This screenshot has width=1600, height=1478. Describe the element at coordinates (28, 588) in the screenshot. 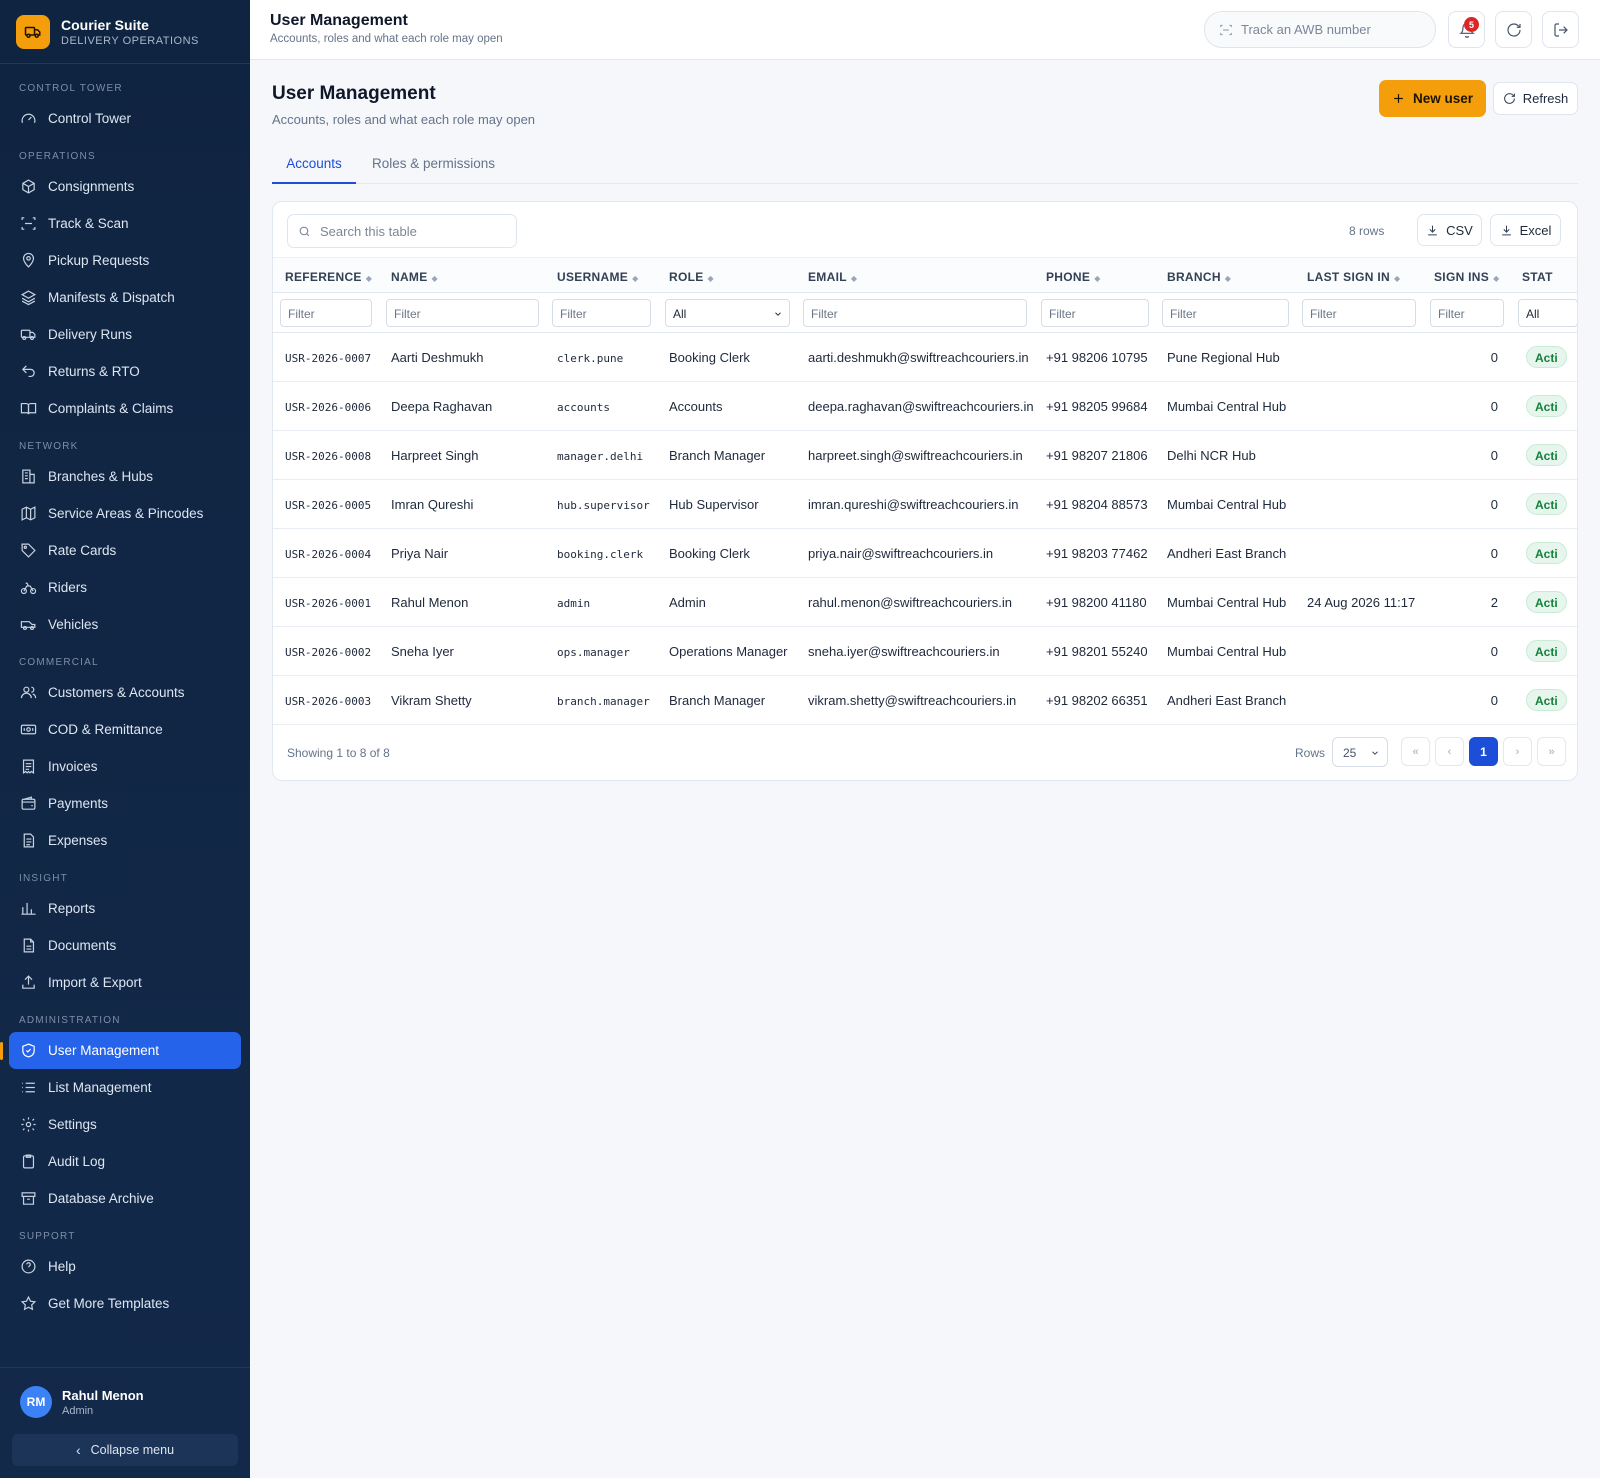

I see `bike-icon` at that location.